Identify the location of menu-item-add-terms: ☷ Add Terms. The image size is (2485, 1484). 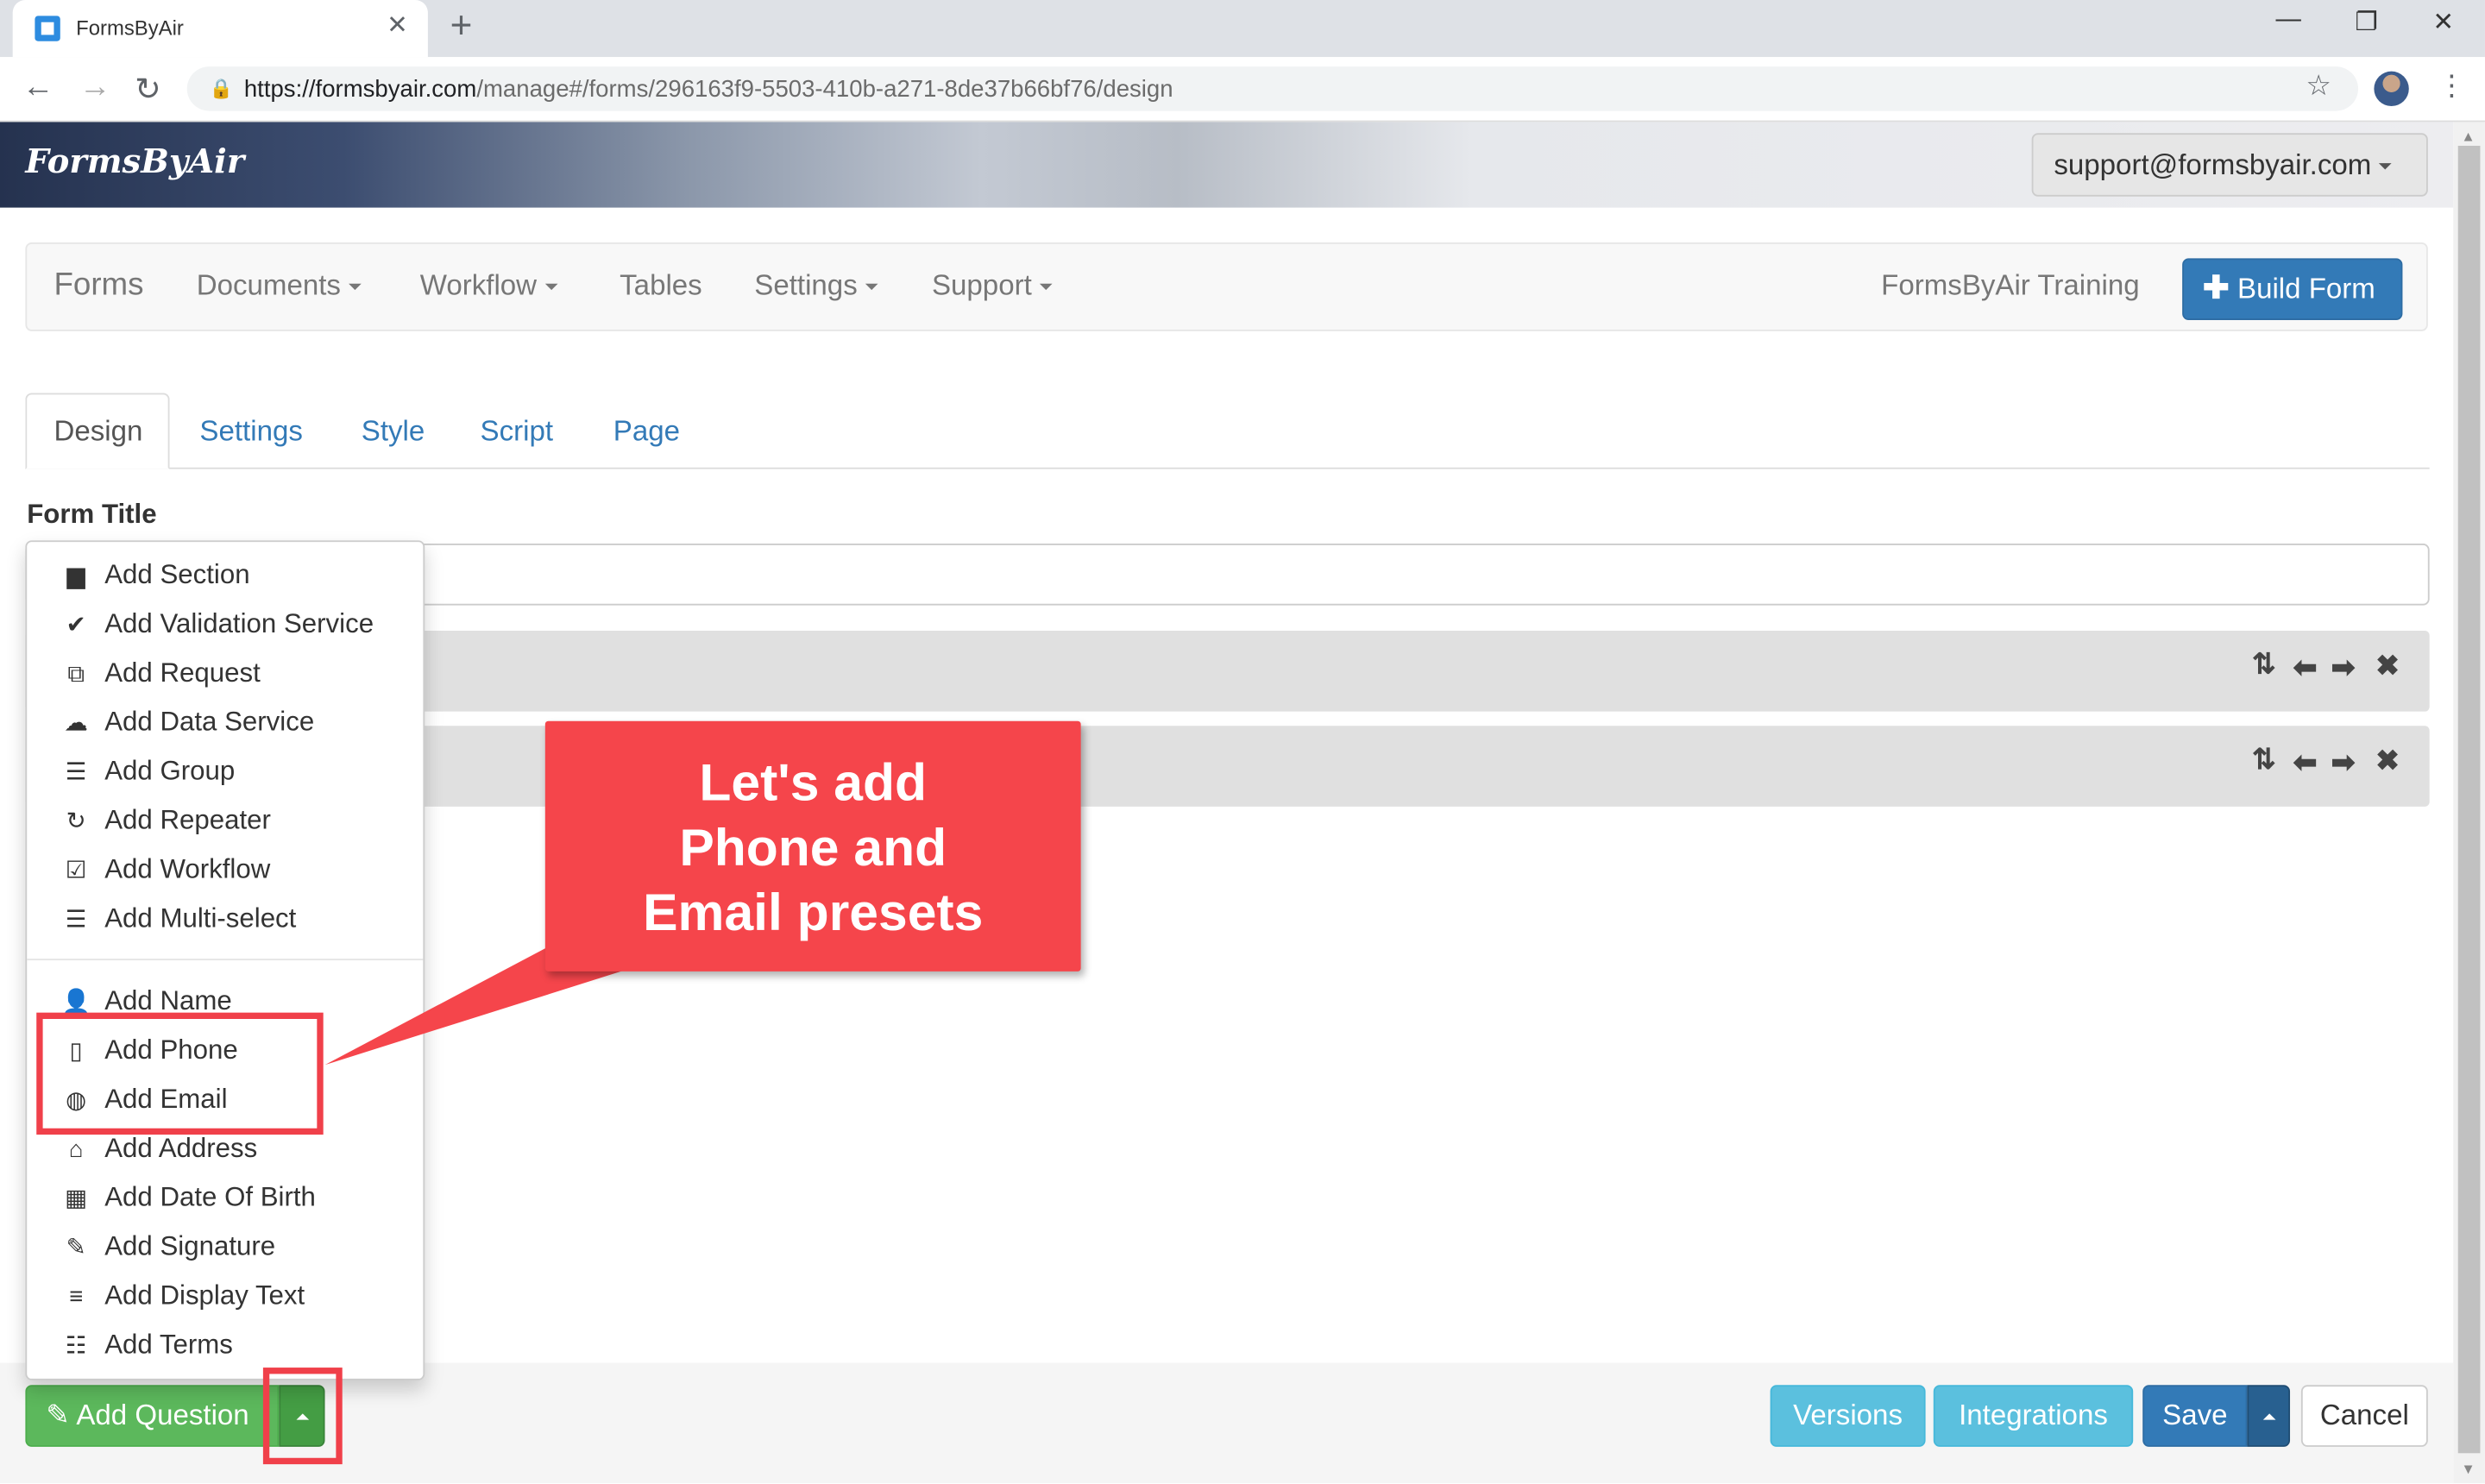
(146, 1345).